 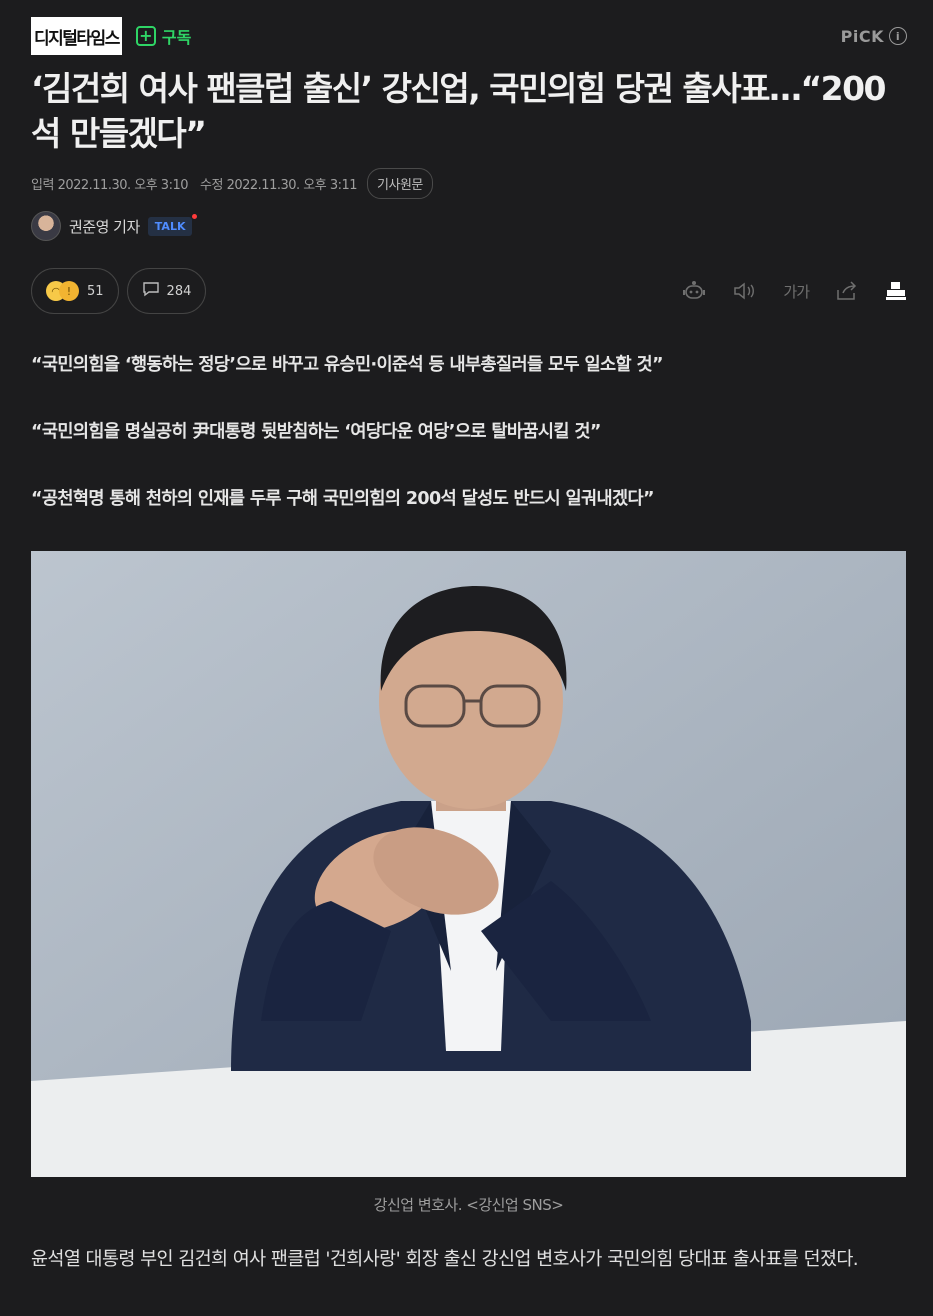 I want to click on talk-badge: TALK, so click(x=172, y=224).